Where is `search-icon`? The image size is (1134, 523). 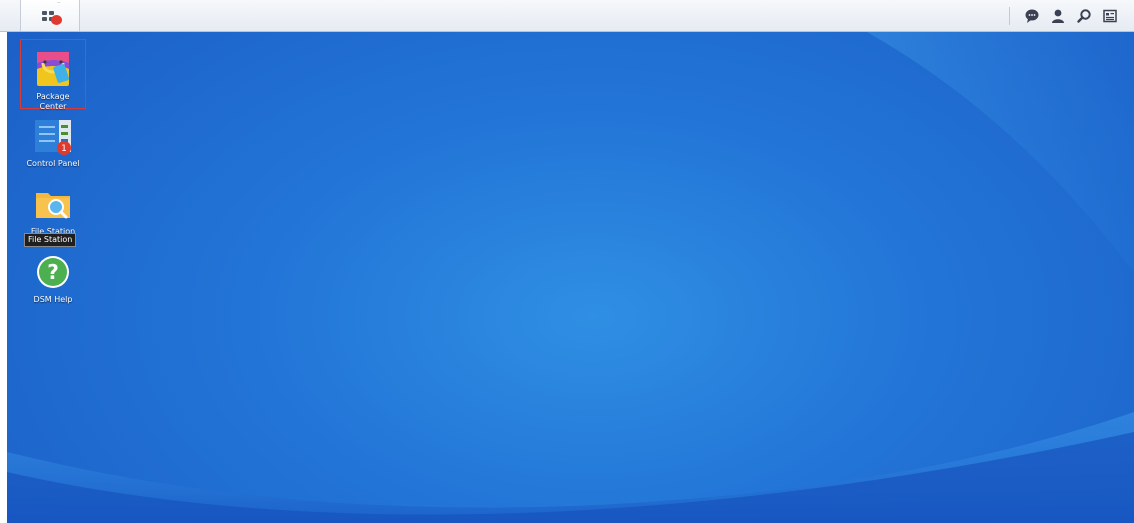 search-icon is located at coordinates (1084, 15).